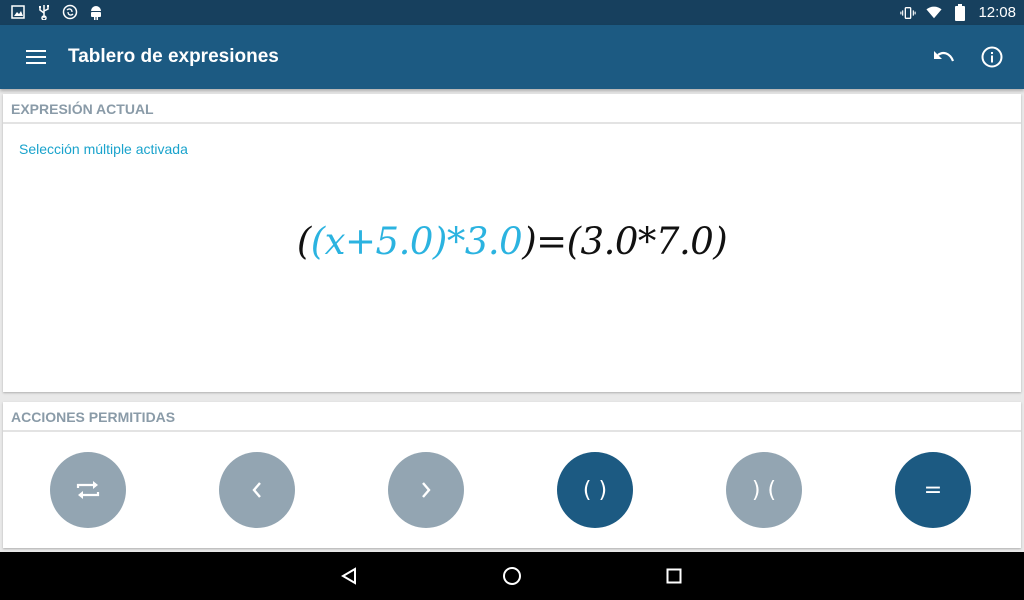 This screenshot has width=1024, height=600. Describe the element at coordinates (908, 13) in the screenshot. I see `vibrate-icon` at that location.